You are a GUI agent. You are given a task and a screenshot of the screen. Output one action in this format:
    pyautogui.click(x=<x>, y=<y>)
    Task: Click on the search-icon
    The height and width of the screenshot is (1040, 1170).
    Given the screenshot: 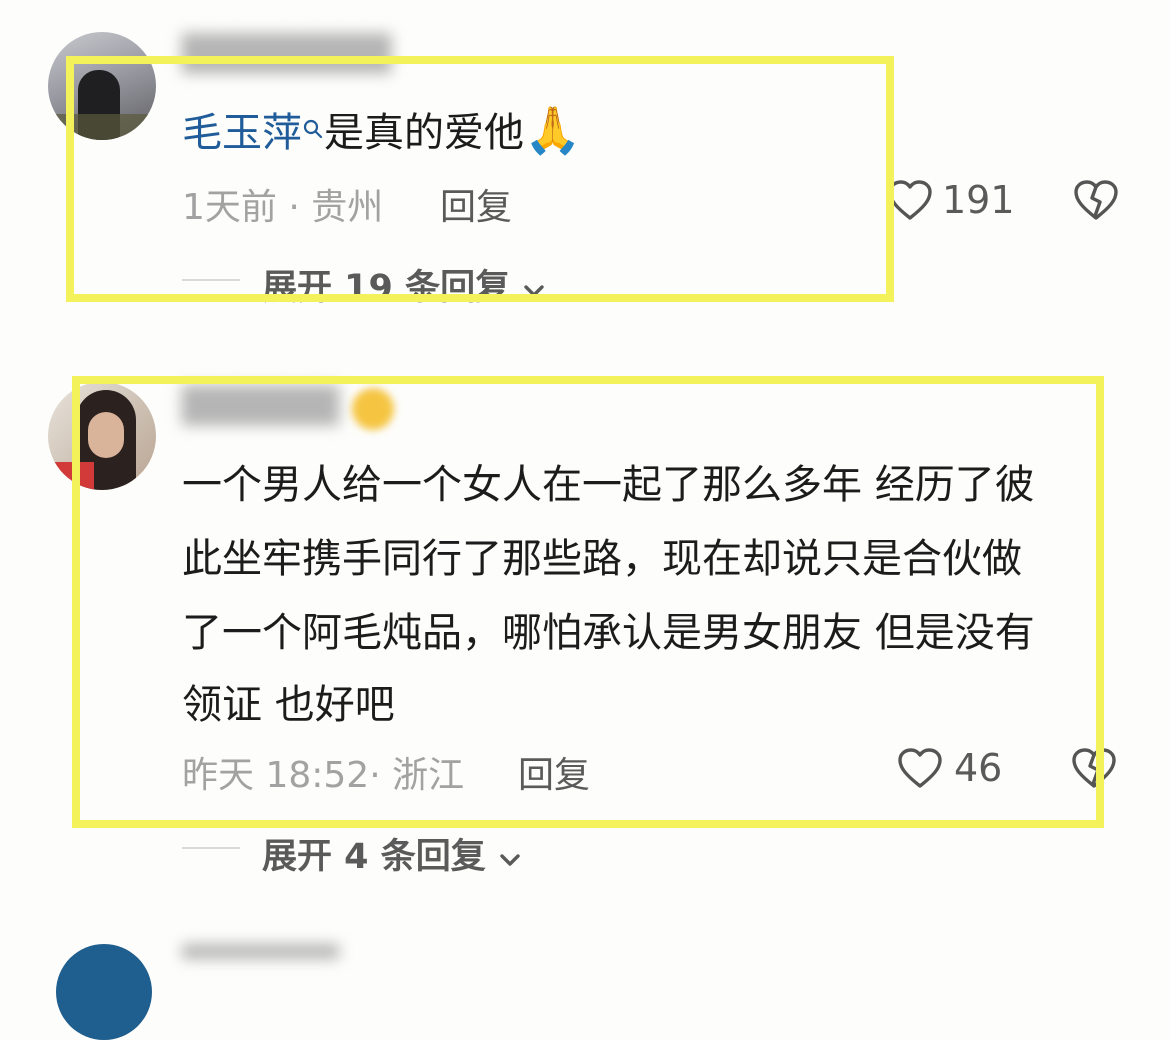 What is the action you would take?
    pyautogui.click(x=313, y=127)
    